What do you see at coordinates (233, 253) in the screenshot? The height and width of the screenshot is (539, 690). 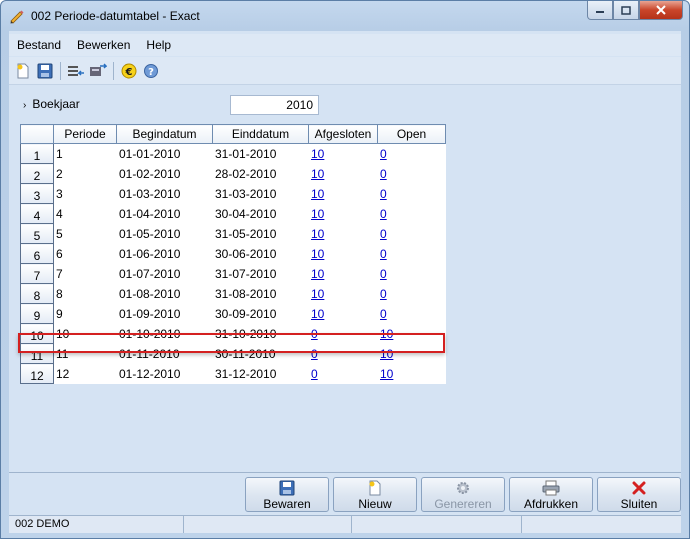 I see `table-row: 6 6 01-06-2010 30-06-2010 10 0` at bounding box center [233, 253].